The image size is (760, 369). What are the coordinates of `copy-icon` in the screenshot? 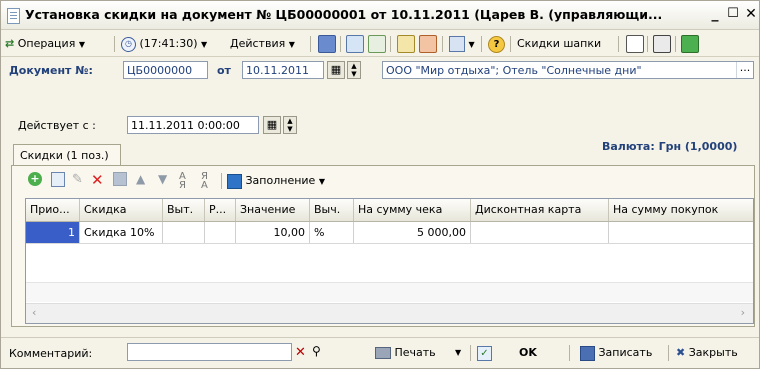 It's located at (59, 181).